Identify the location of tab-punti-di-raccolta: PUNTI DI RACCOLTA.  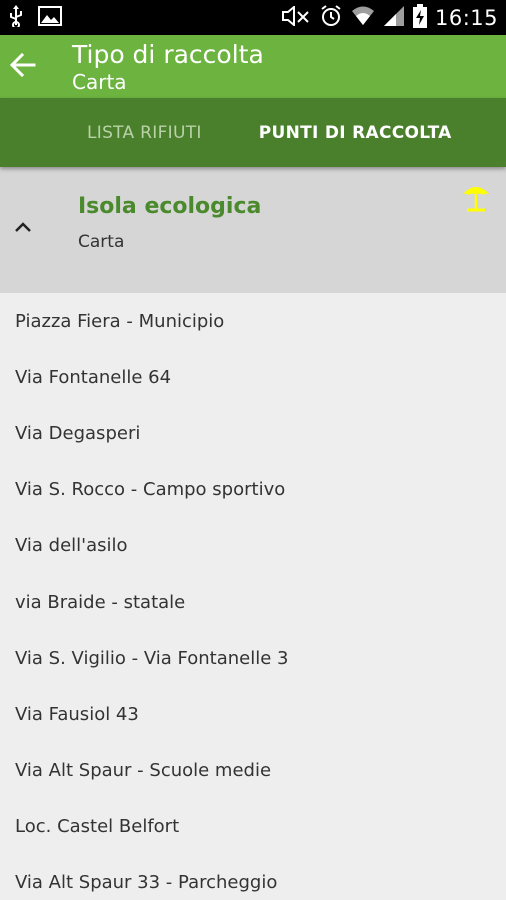
(355, 132).